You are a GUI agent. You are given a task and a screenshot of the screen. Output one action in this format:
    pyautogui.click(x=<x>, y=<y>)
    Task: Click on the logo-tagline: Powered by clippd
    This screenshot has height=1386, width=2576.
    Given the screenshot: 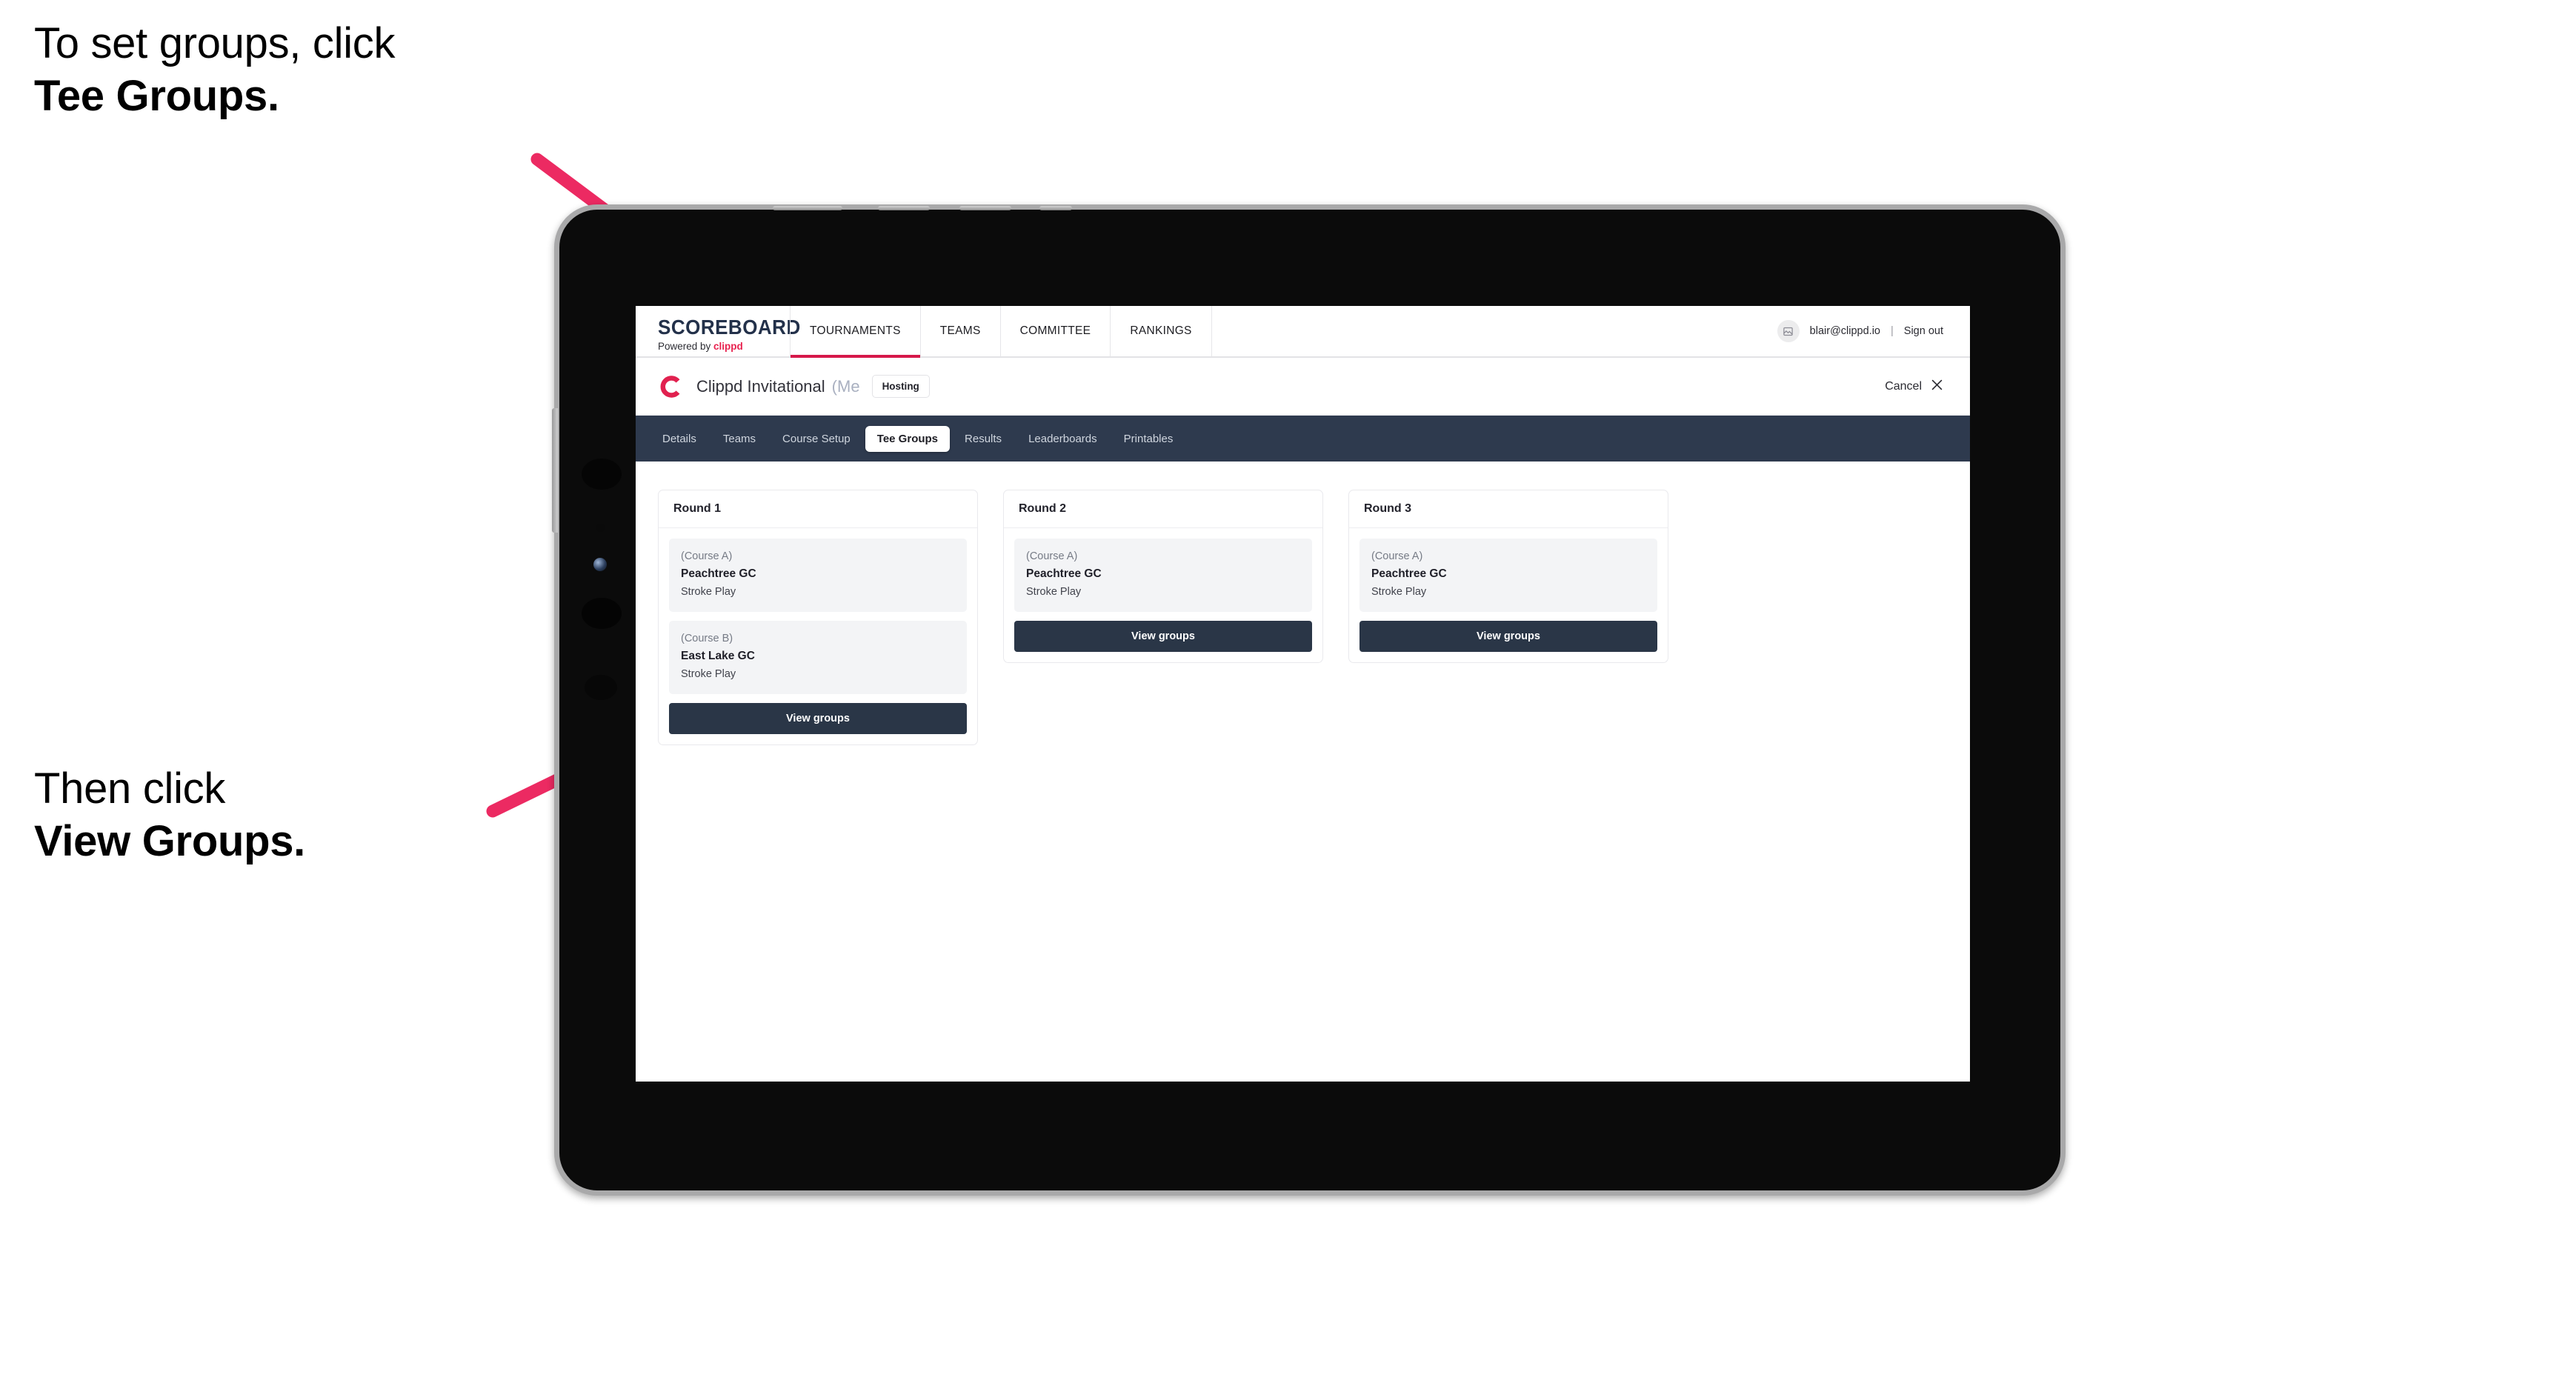 What is the action you would take?
    pyautogui.click(x=724, y=346)
    